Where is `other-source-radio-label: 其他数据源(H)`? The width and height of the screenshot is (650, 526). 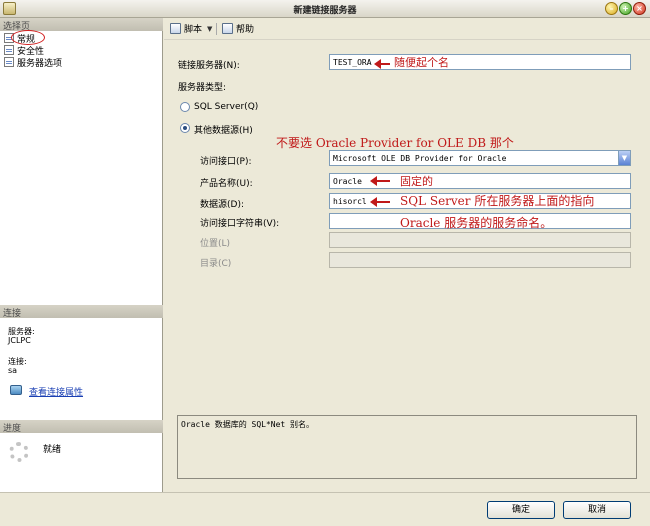 other-source-radio-label: 其他数据源(H) is located at coordinates (223, 131).